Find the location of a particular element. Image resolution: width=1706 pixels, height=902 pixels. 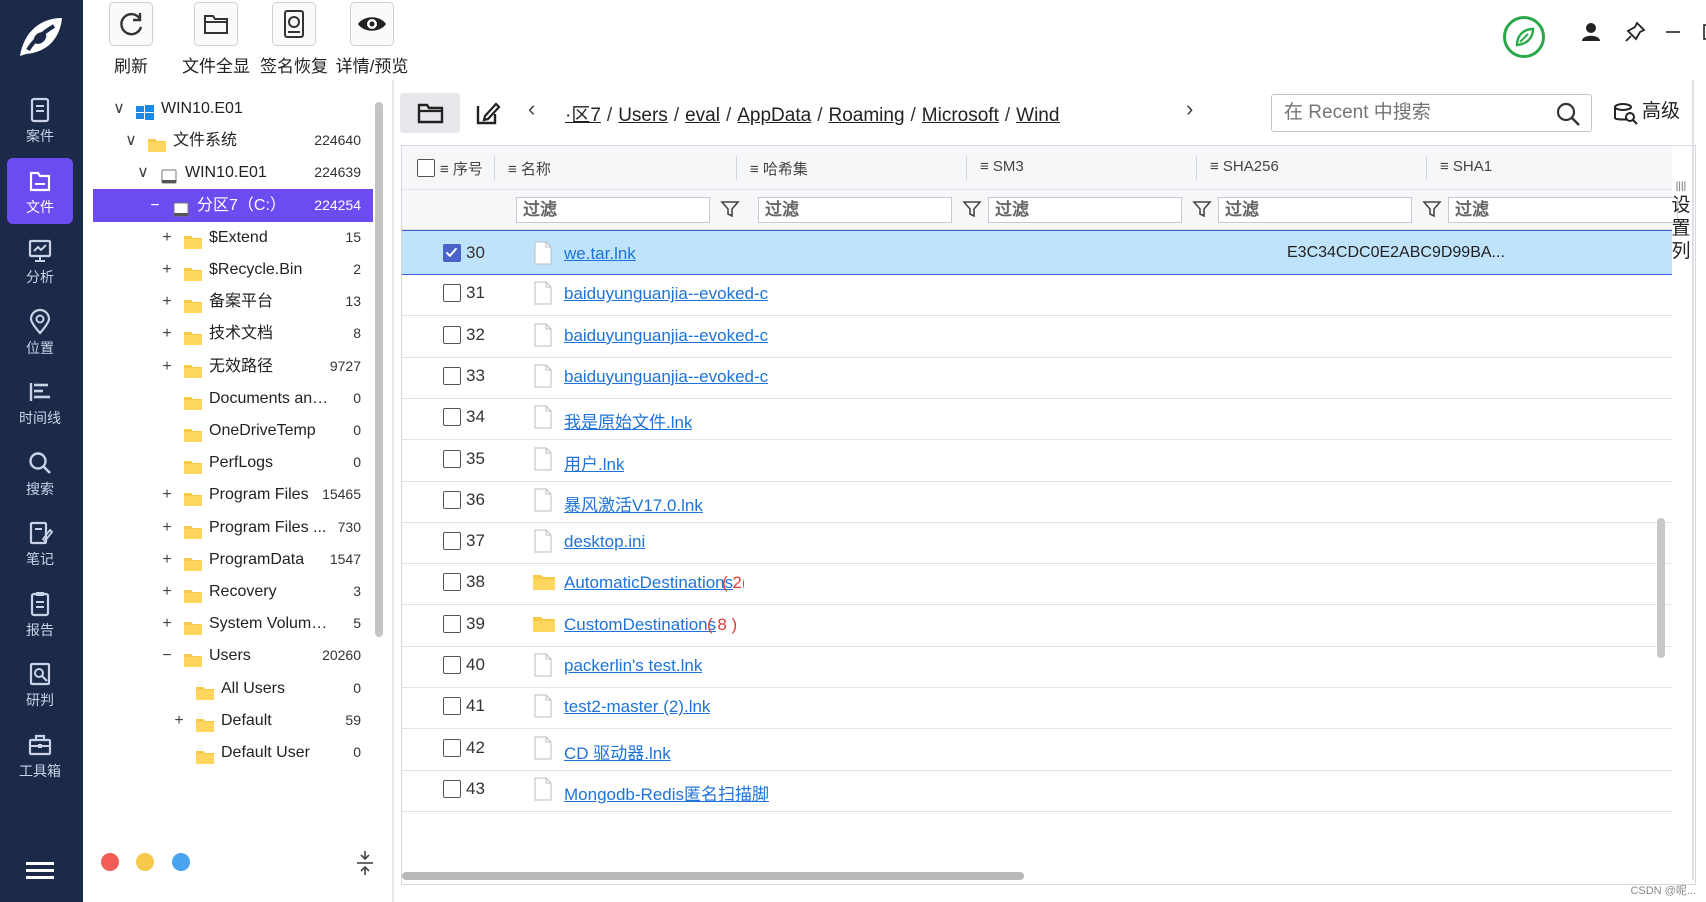

status-dot-yellow is located at coordinates (145, 862).